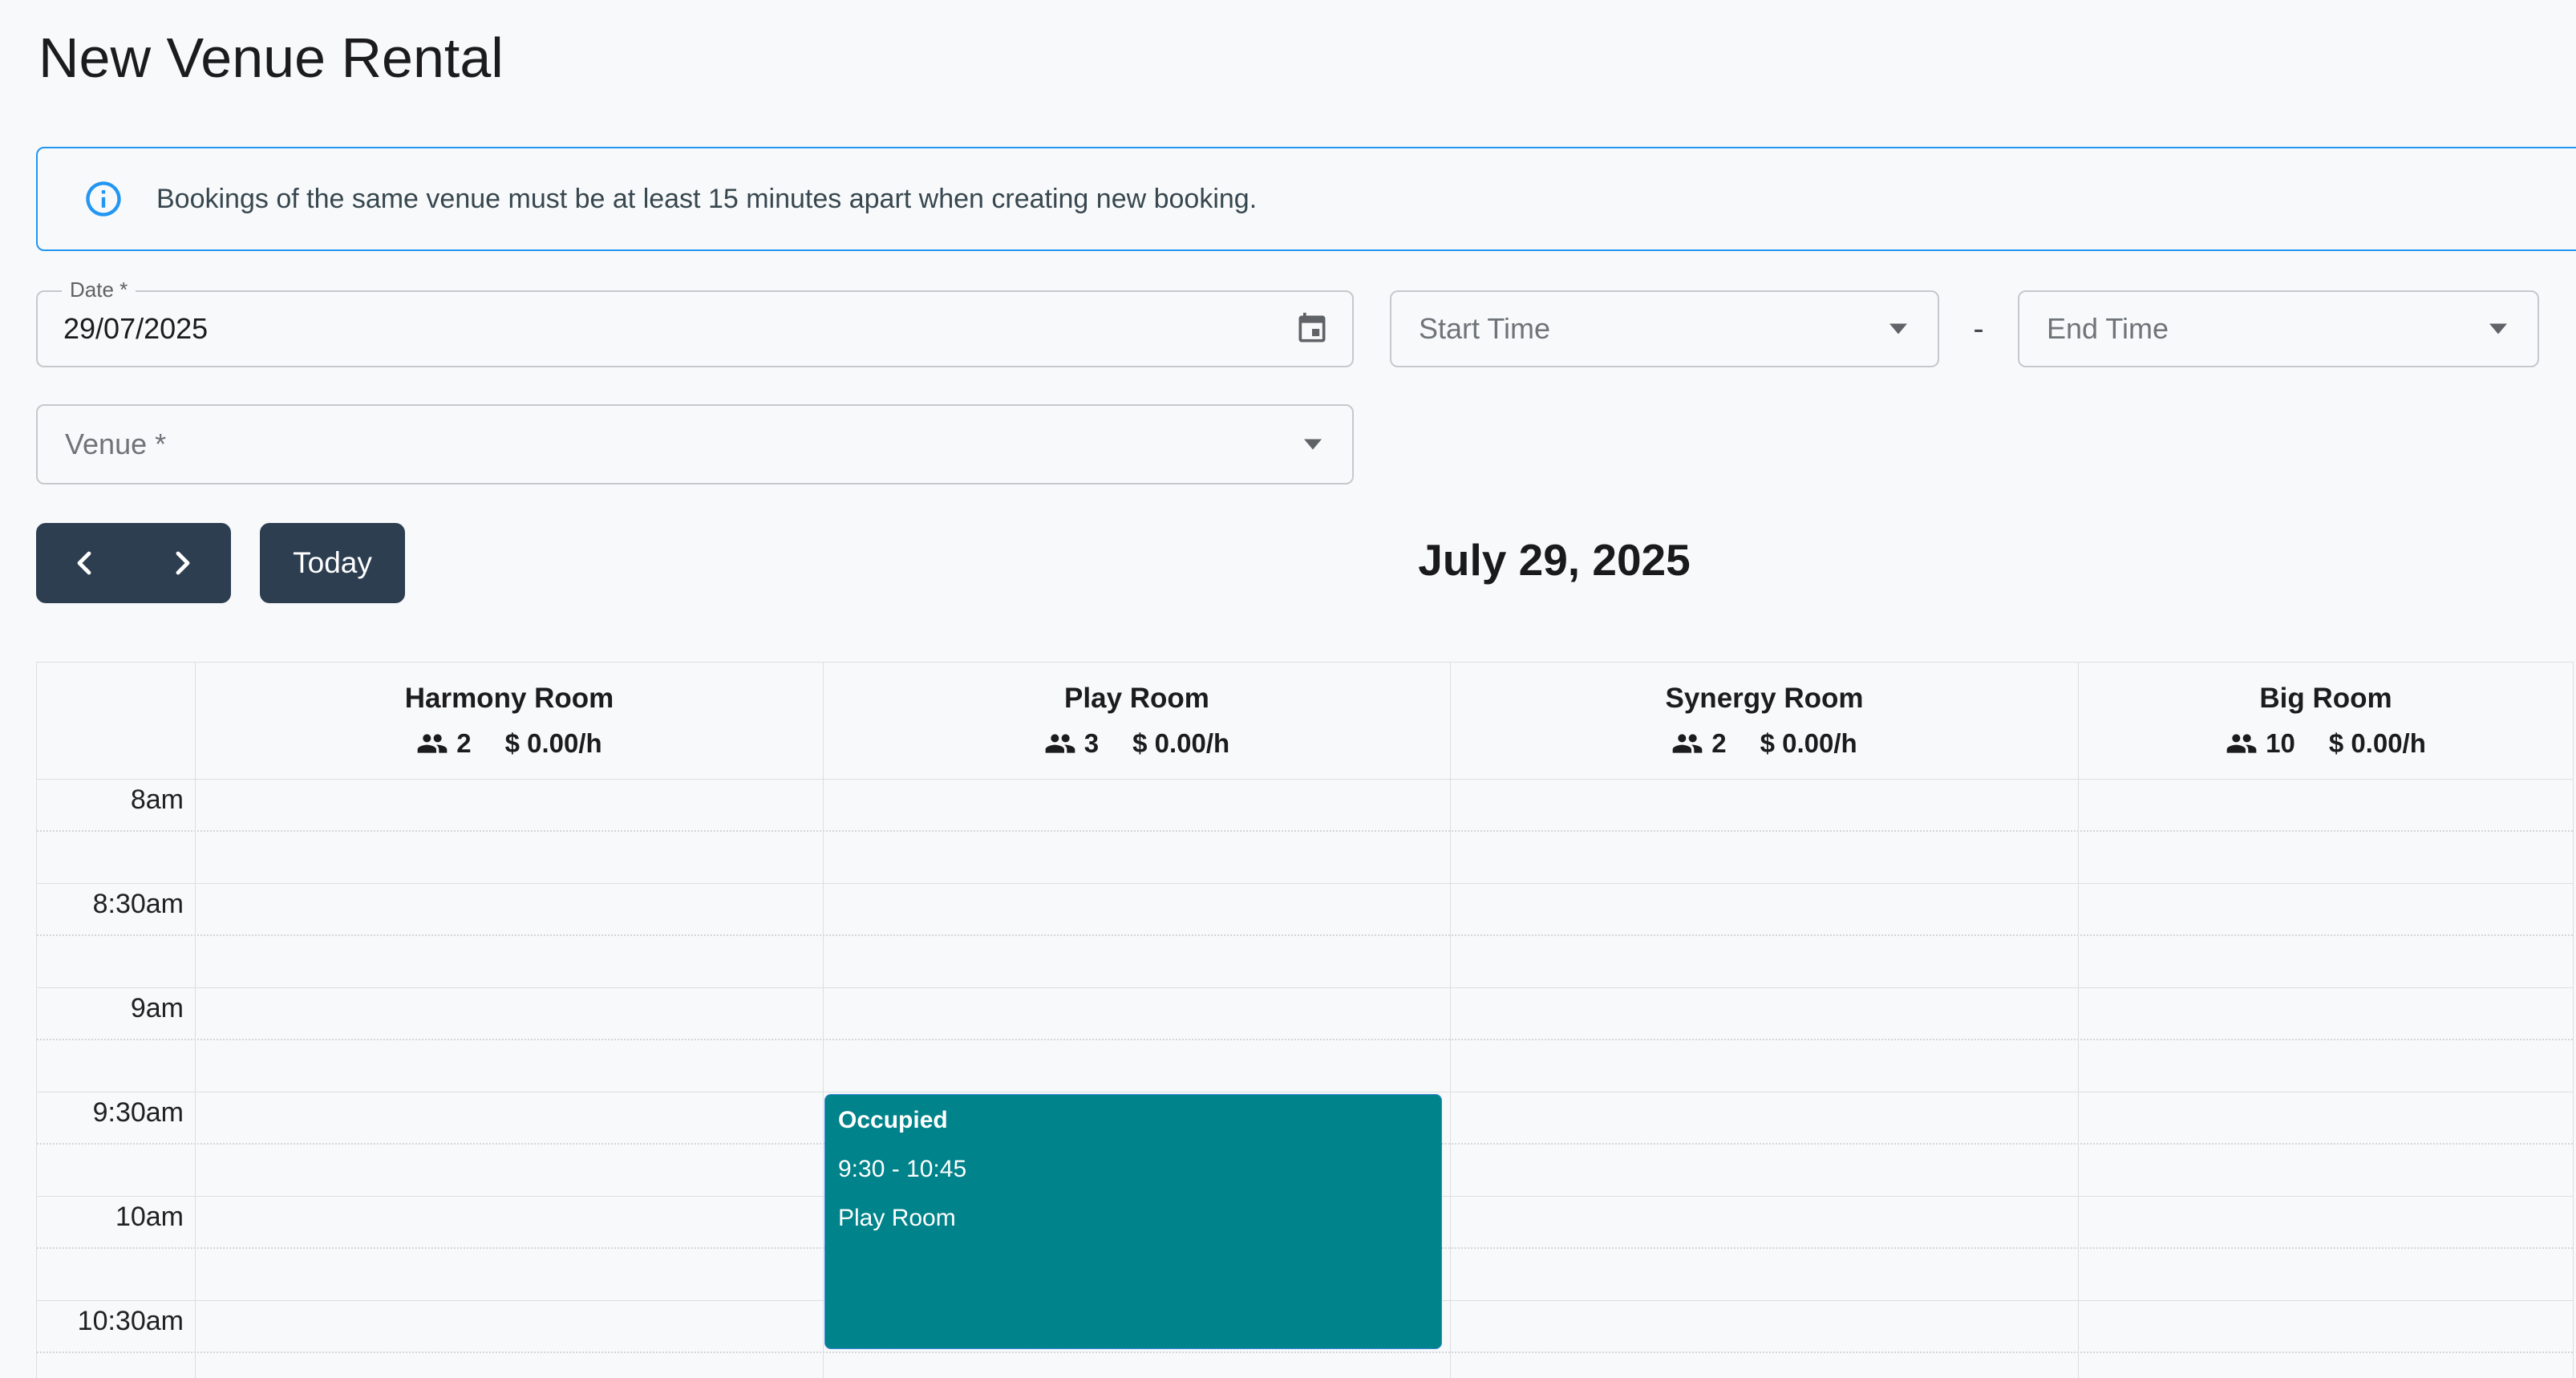 The width and height of the screenshot is (2576, 1378). What do you see at coordinates (1764, 698) in the screenshot?
I see `room-name: Synergy Room` at bounding box center [1764, 698].